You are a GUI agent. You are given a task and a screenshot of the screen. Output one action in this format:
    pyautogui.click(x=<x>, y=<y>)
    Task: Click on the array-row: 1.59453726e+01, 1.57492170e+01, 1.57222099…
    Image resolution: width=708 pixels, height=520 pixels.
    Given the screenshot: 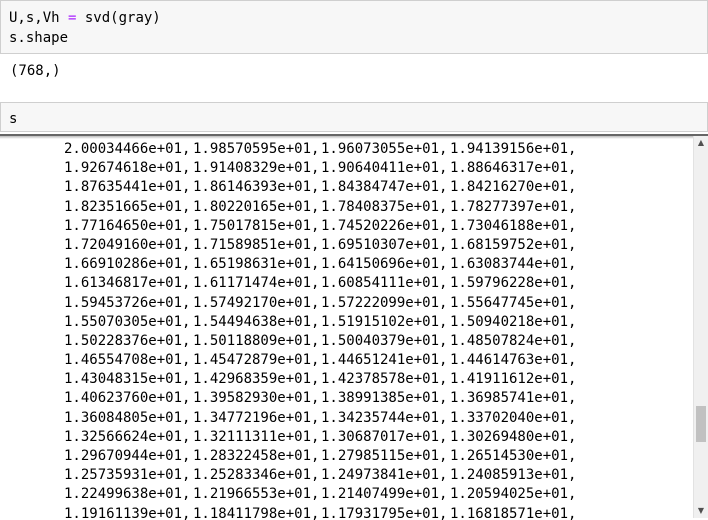 What is the action you would take?
    pyautogui.click(x=346, y=303)
    